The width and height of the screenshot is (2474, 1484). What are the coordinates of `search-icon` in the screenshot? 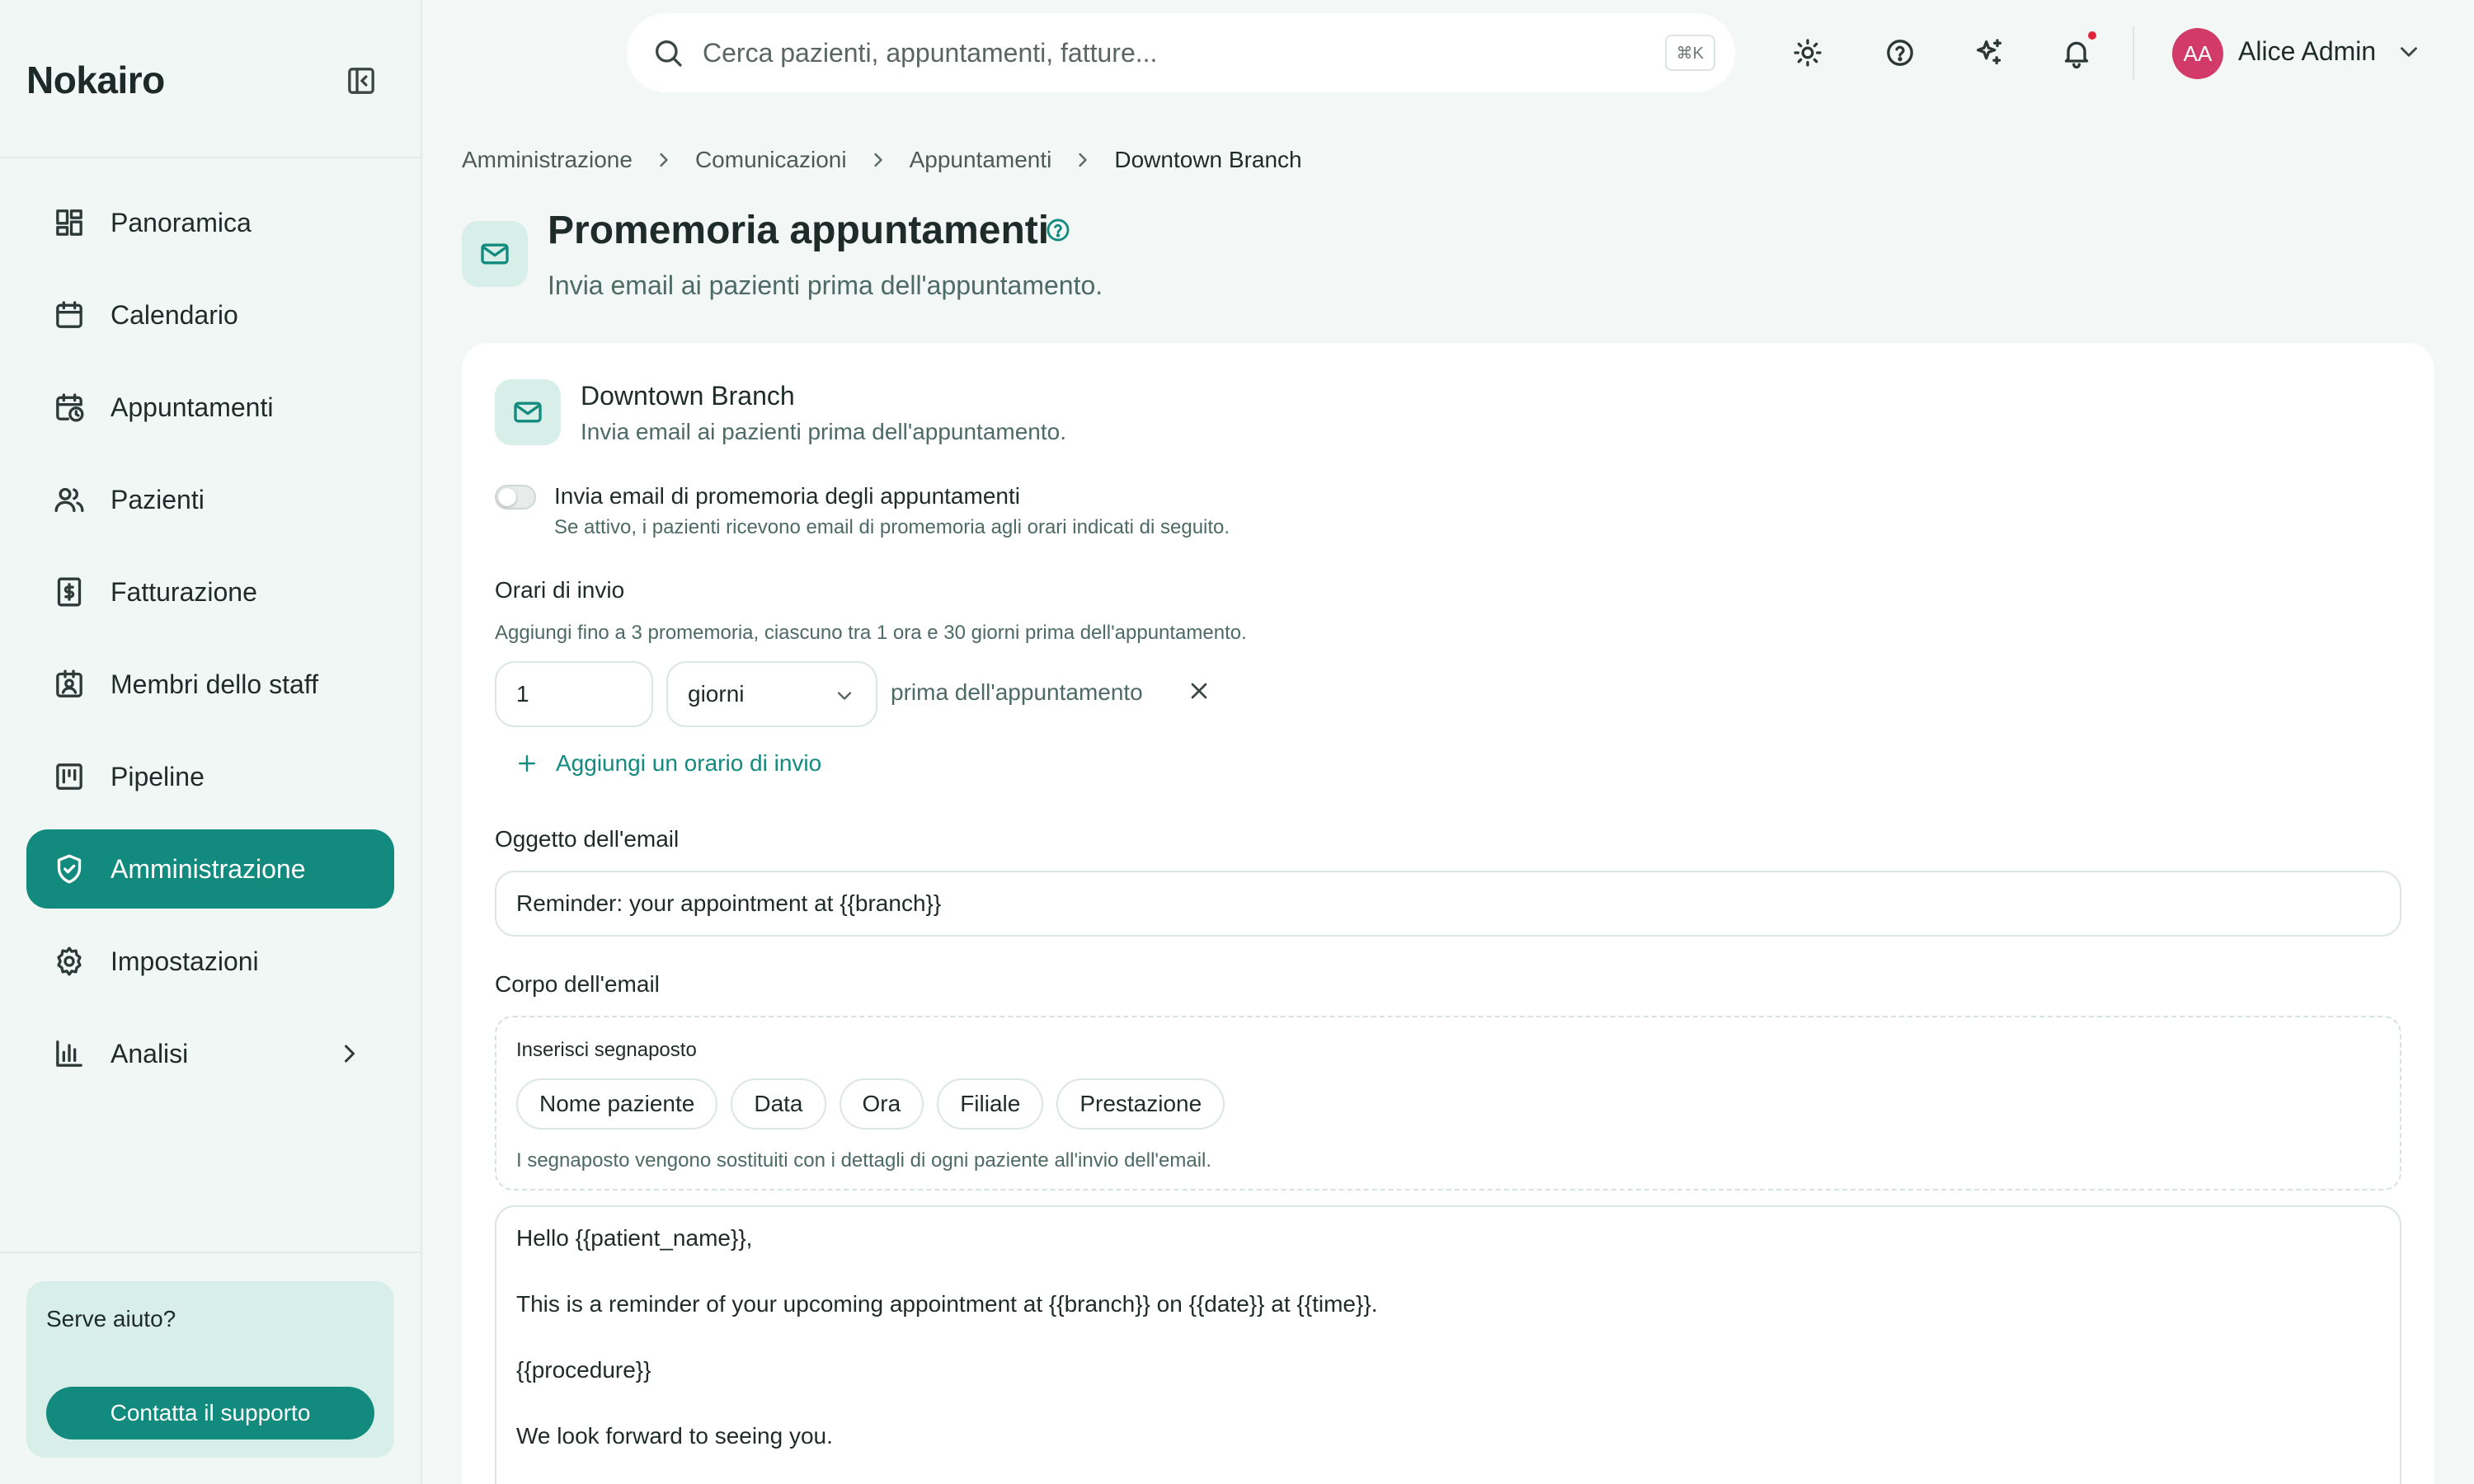 It's located at (667, 52).